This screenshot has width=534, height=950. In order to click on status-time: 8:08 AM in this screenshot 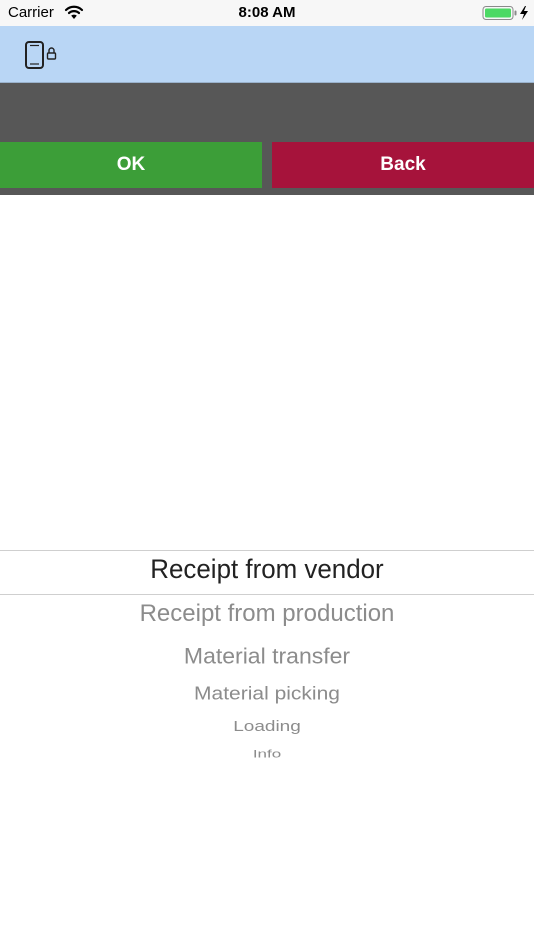, I will do `click(267, 12)`.